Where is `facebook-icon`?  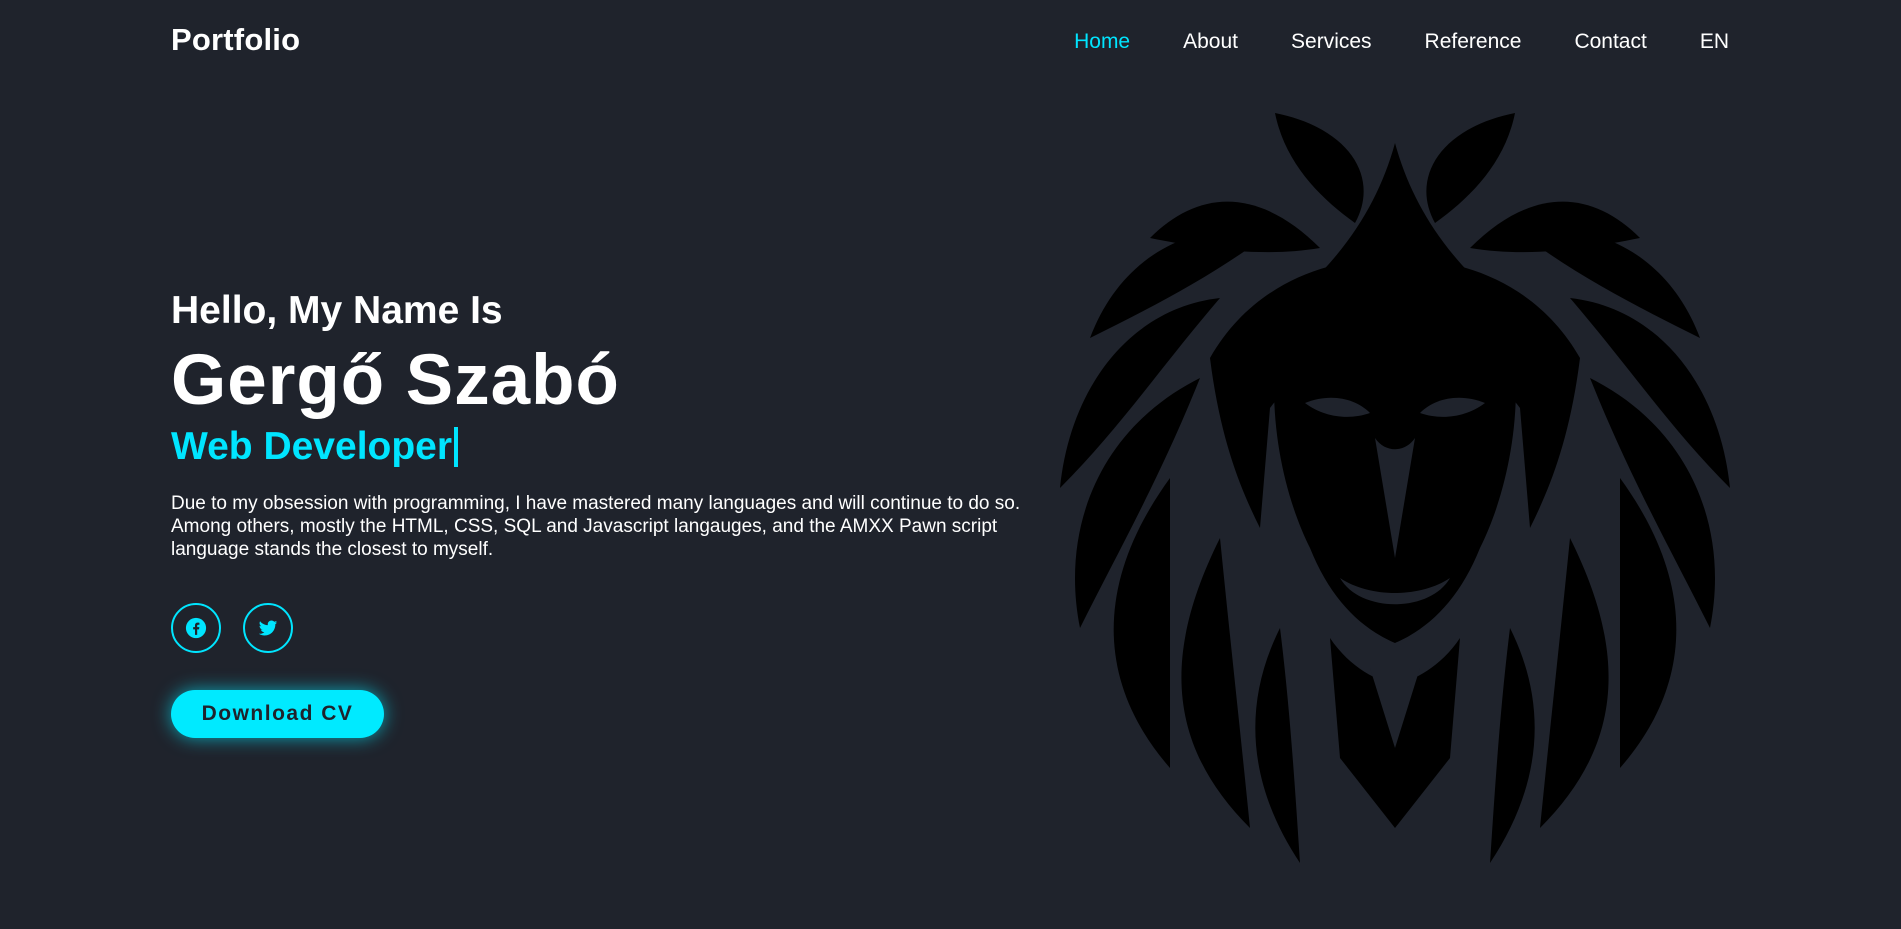 facebook-icon is located at coordinates (196, 628).